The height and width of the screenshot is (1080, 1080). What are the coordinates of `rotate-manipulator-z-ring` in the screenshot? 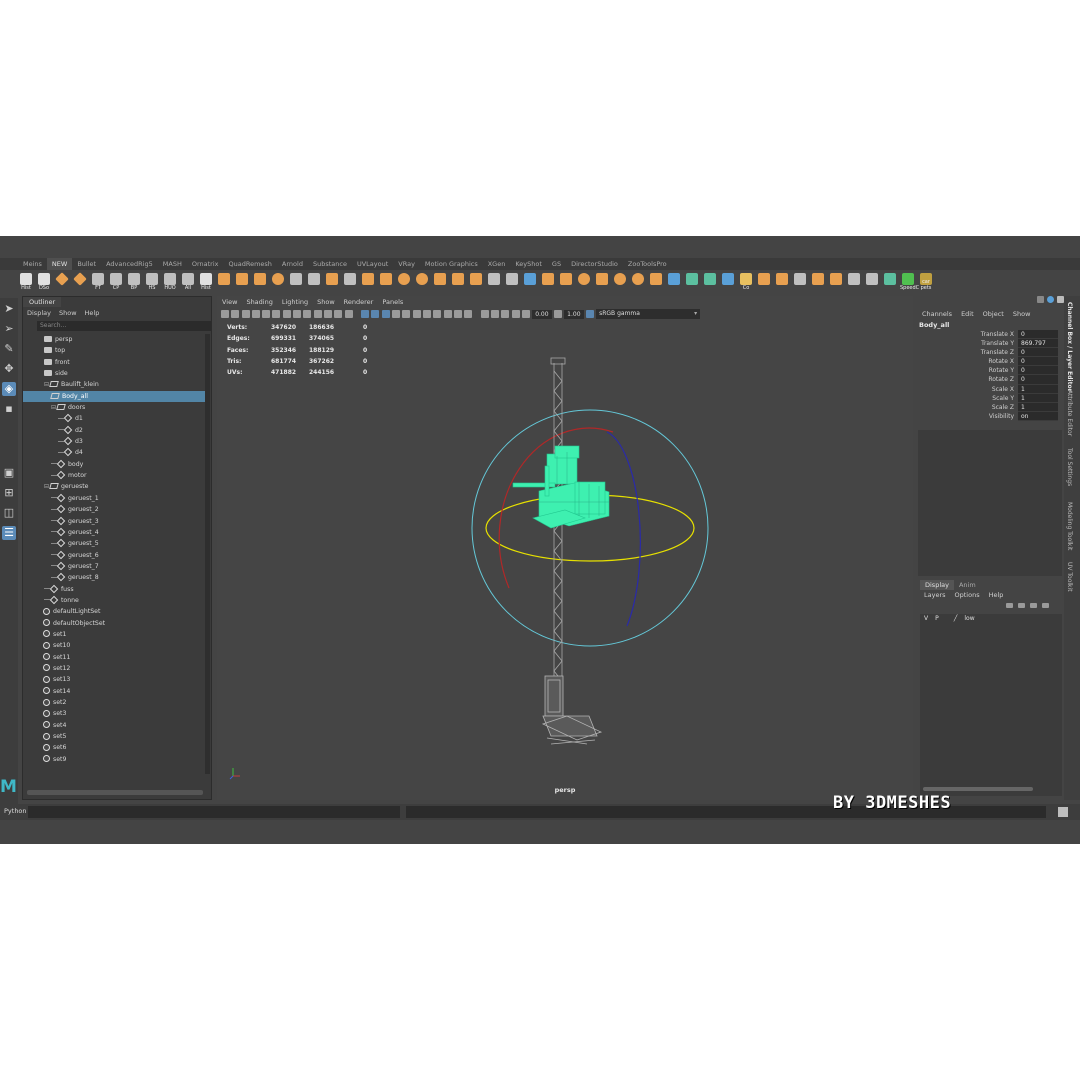 It's located at (623, 529).